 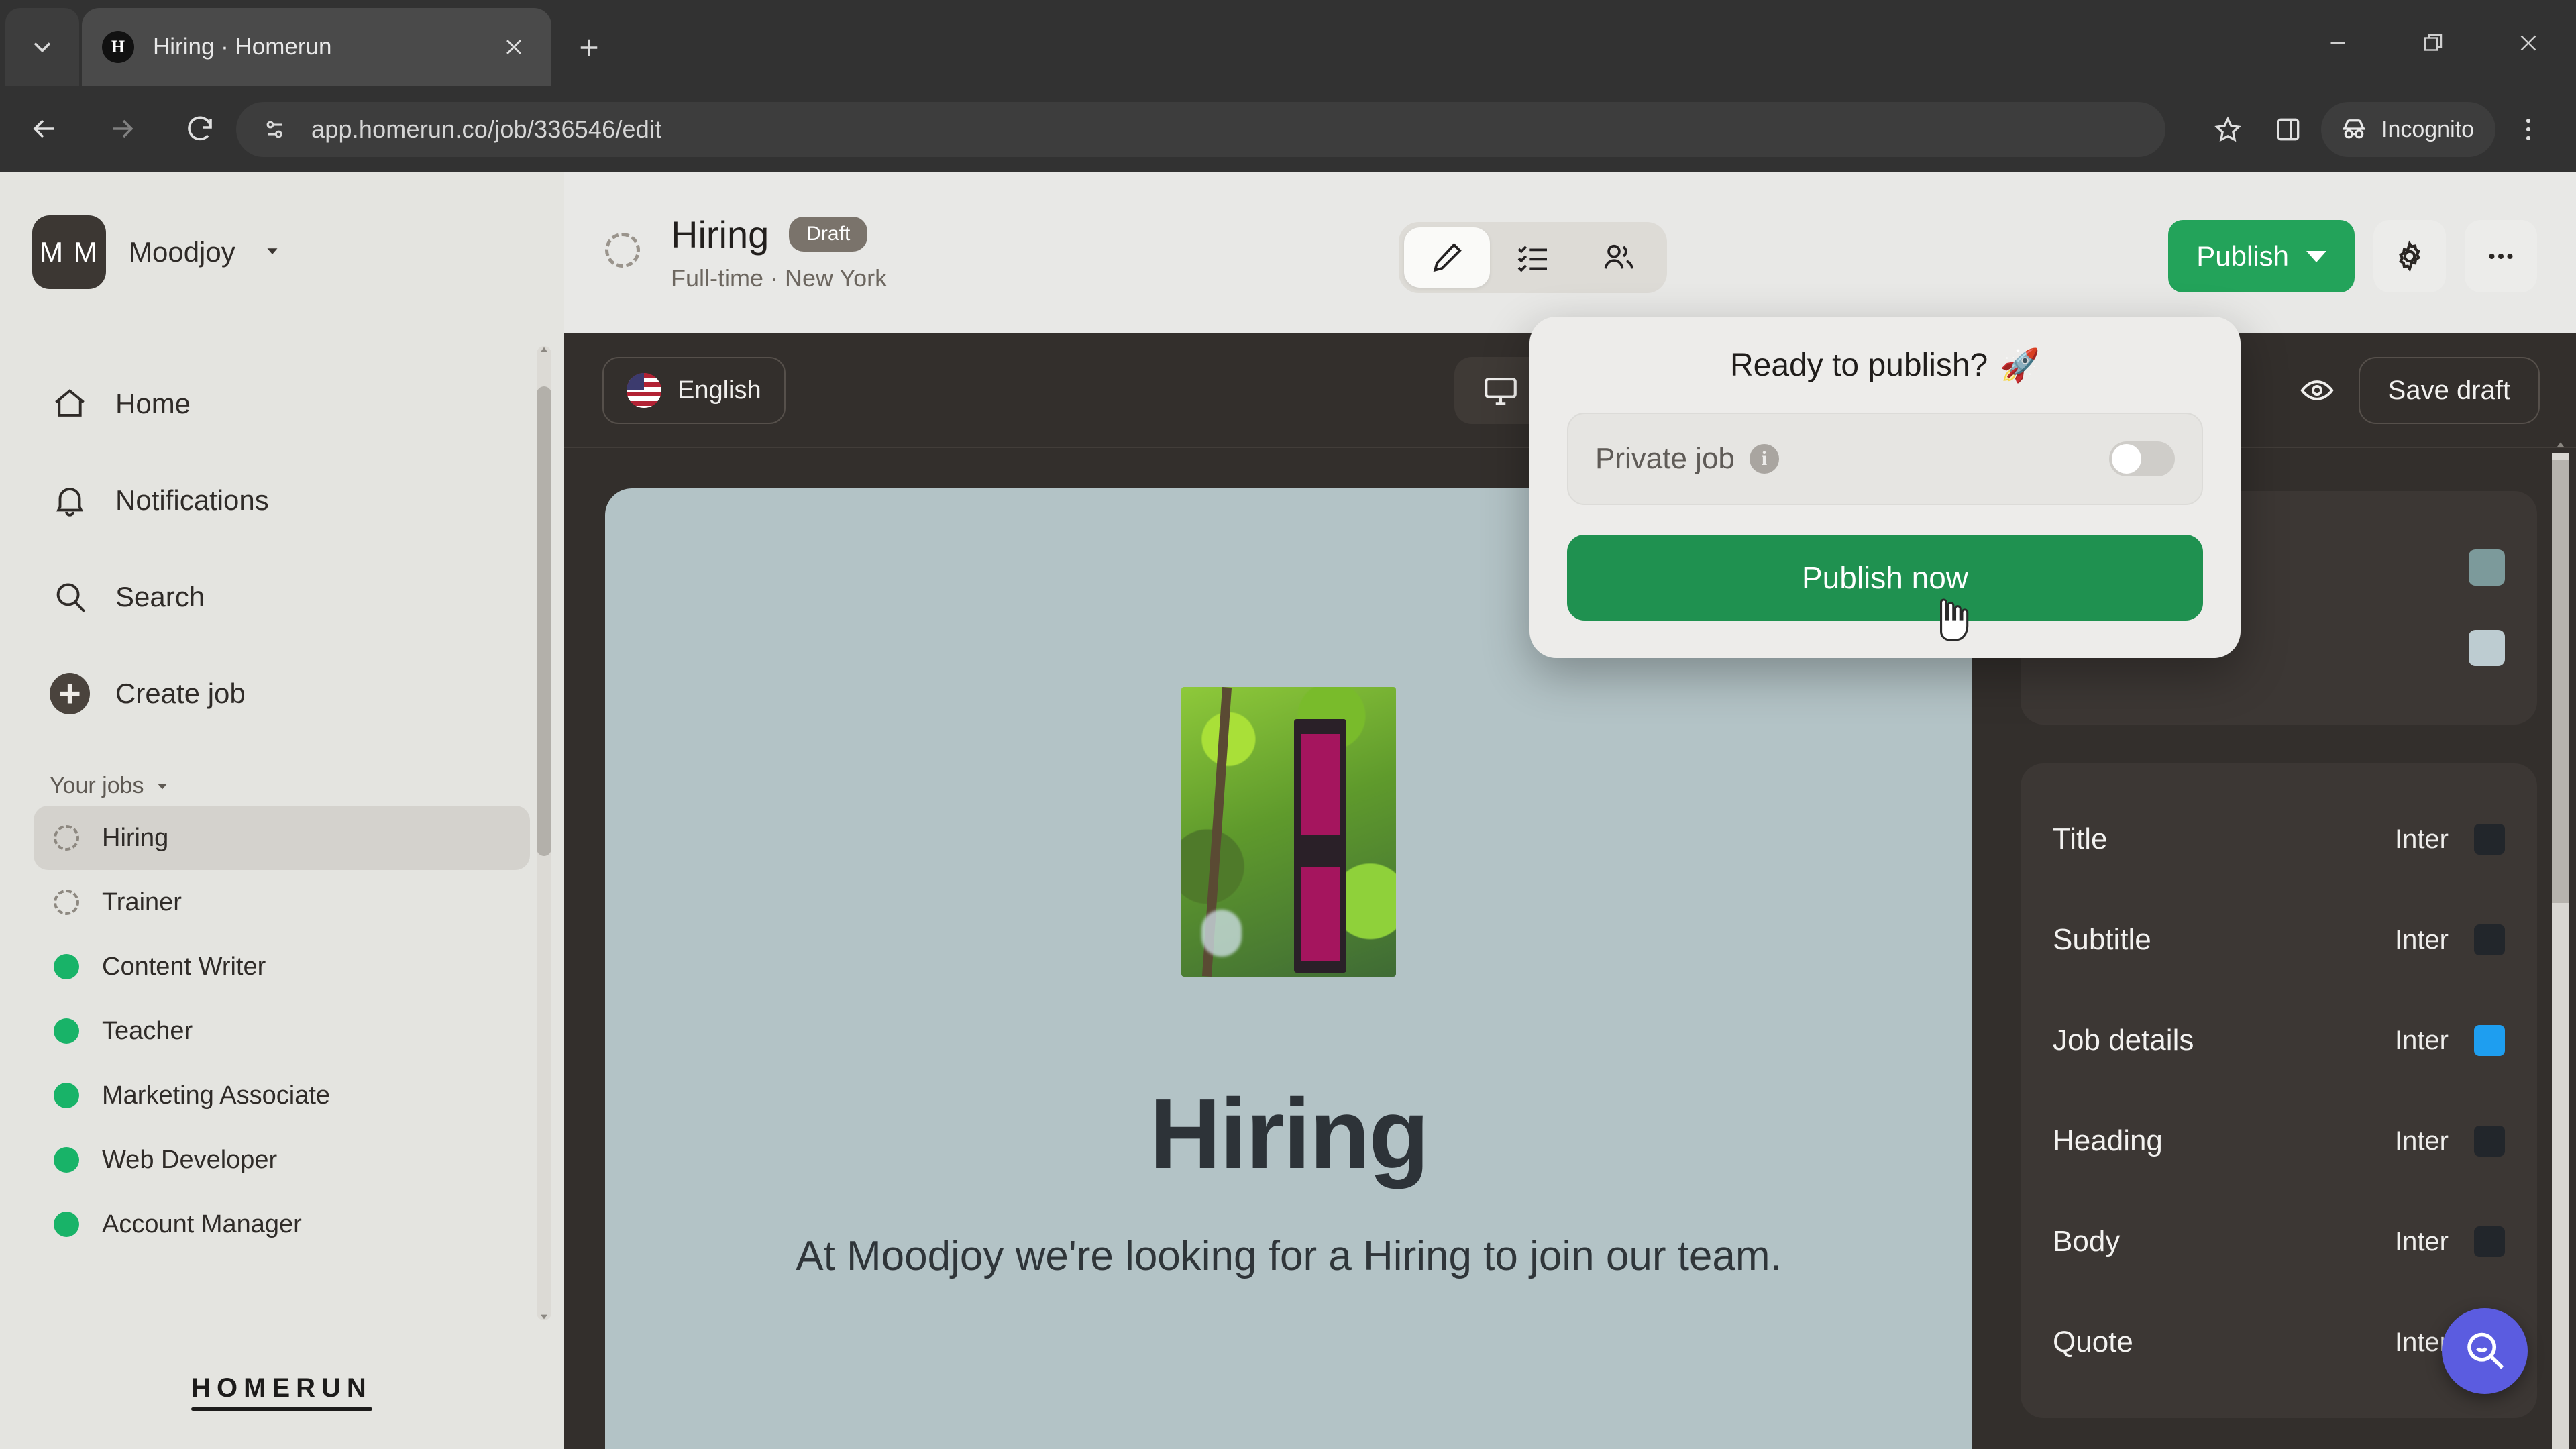 What do you see at coordinates (2528, 129) in the screenshot?
I see `browser-menu-button` at bounding box center [2528, 129].